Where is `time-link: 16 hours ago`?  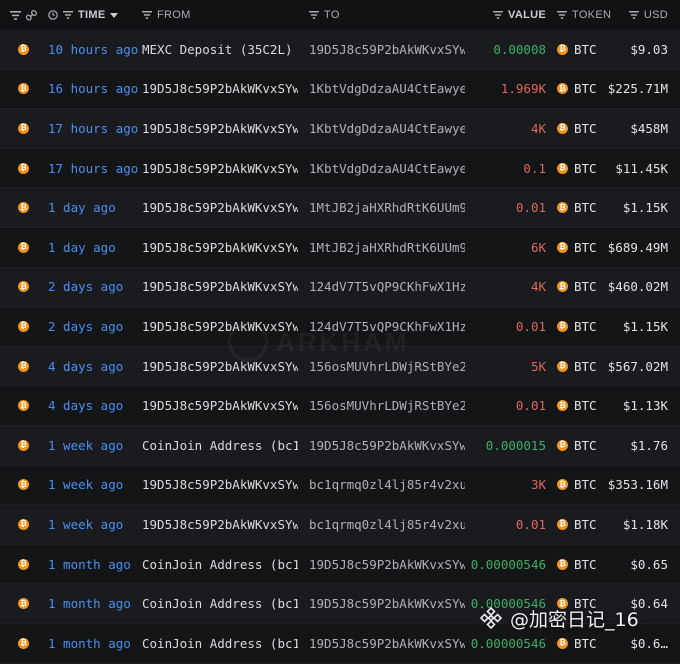 time-link: 16 hours ago is located at coordinates (94, 89).